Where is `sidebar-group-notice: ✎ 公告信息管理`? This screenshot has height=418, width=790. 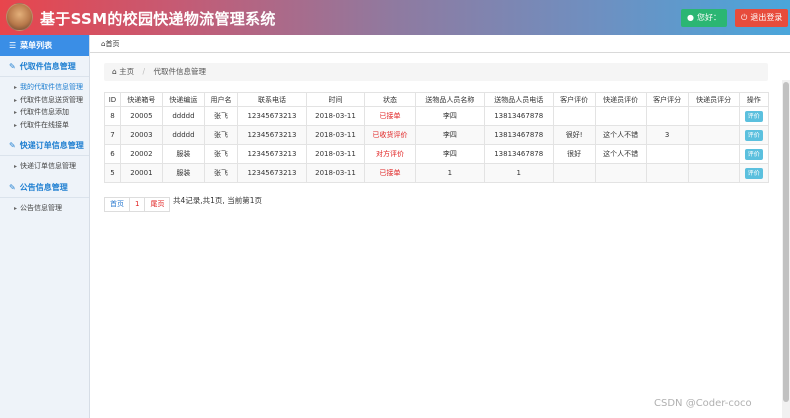
sidebar-group-notice: ✎ 公告信息管理 is located at coordinates (44, 187).